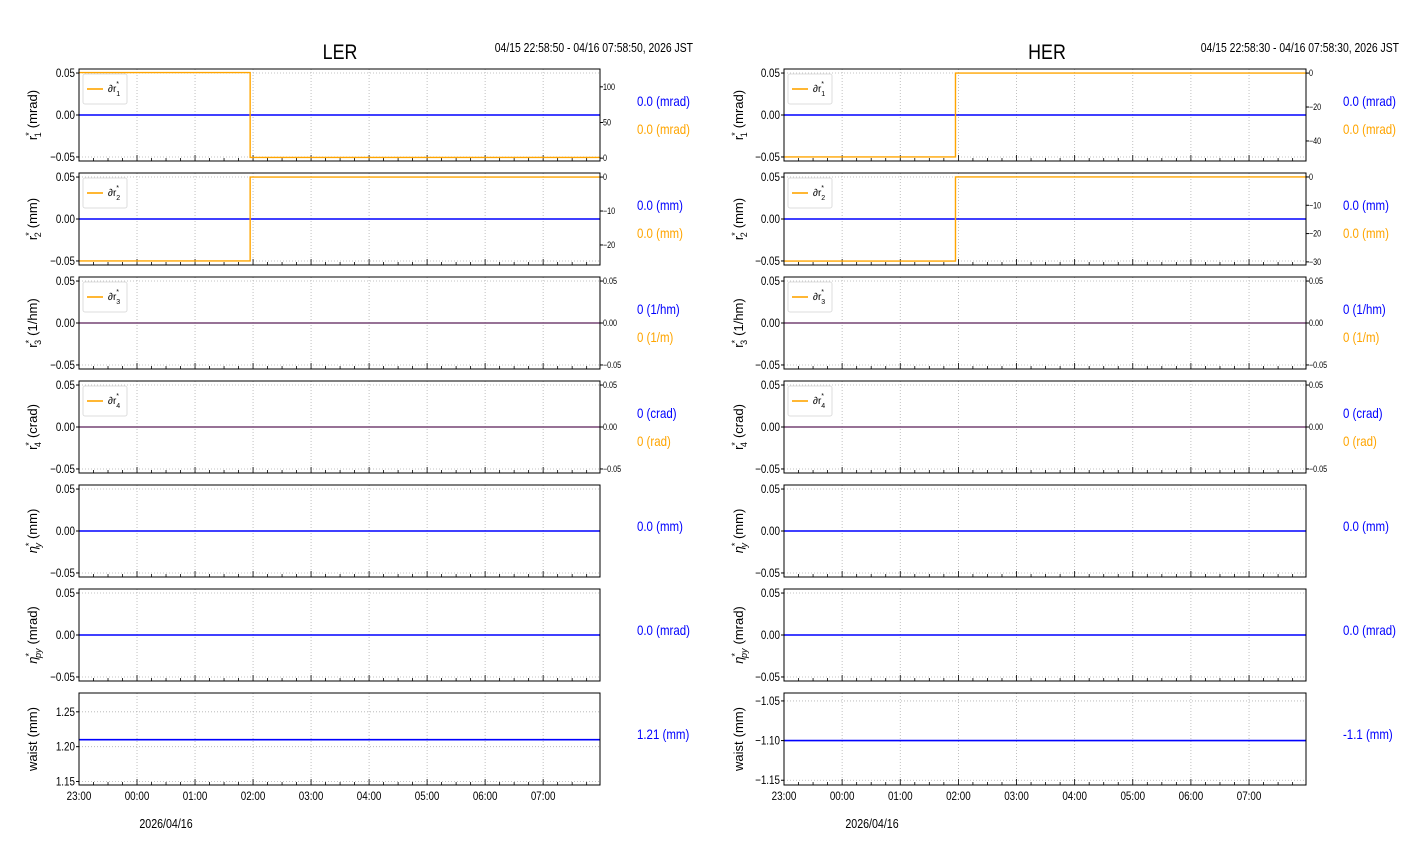 This screenshot has height=864, width=1412. What do you see at coordinates (658, 309) in the screenshot?
I see `main-value-label: 0 (1/hm)` at bounding box center [658, 309].